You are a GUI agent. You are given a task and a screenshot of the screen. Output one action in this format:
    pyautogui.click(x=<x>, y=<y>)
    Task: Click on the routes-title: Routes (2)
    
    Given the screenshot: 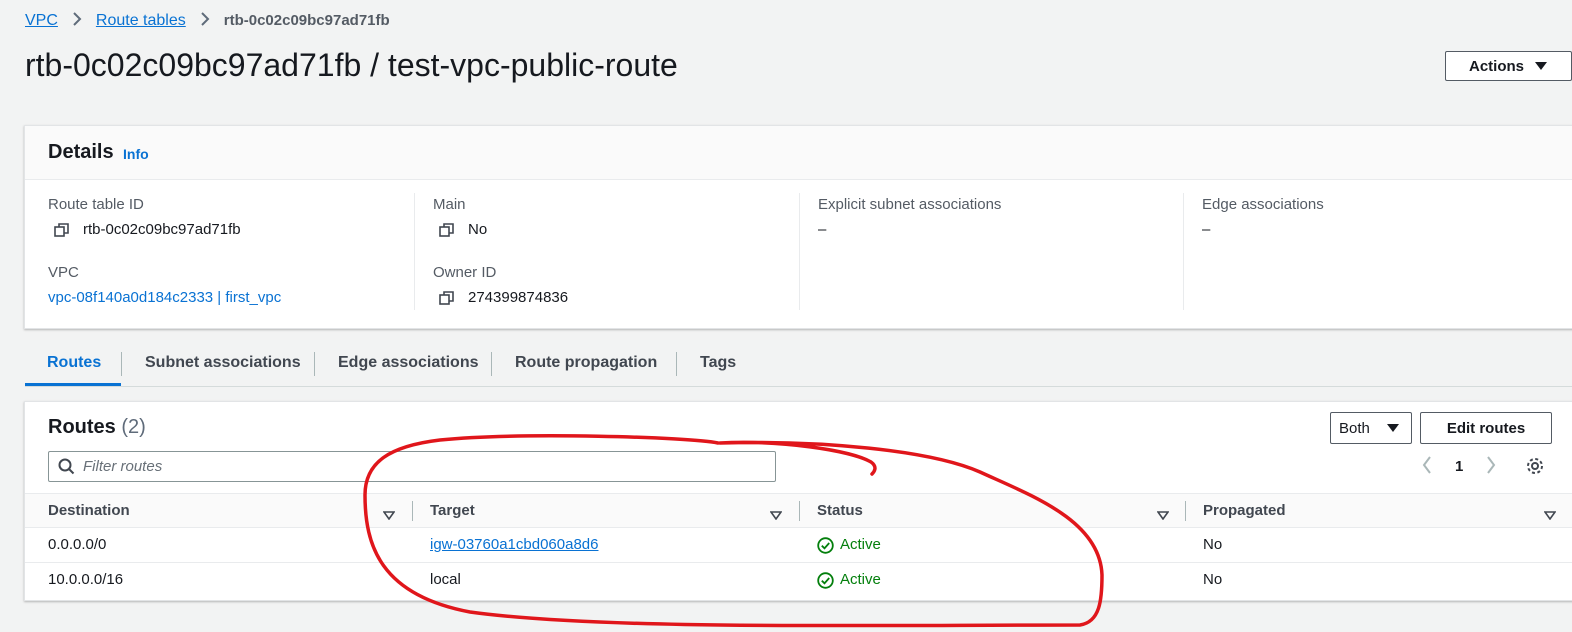 What is the action you would take?
    pyautogui.click(x=97, y=427)
    